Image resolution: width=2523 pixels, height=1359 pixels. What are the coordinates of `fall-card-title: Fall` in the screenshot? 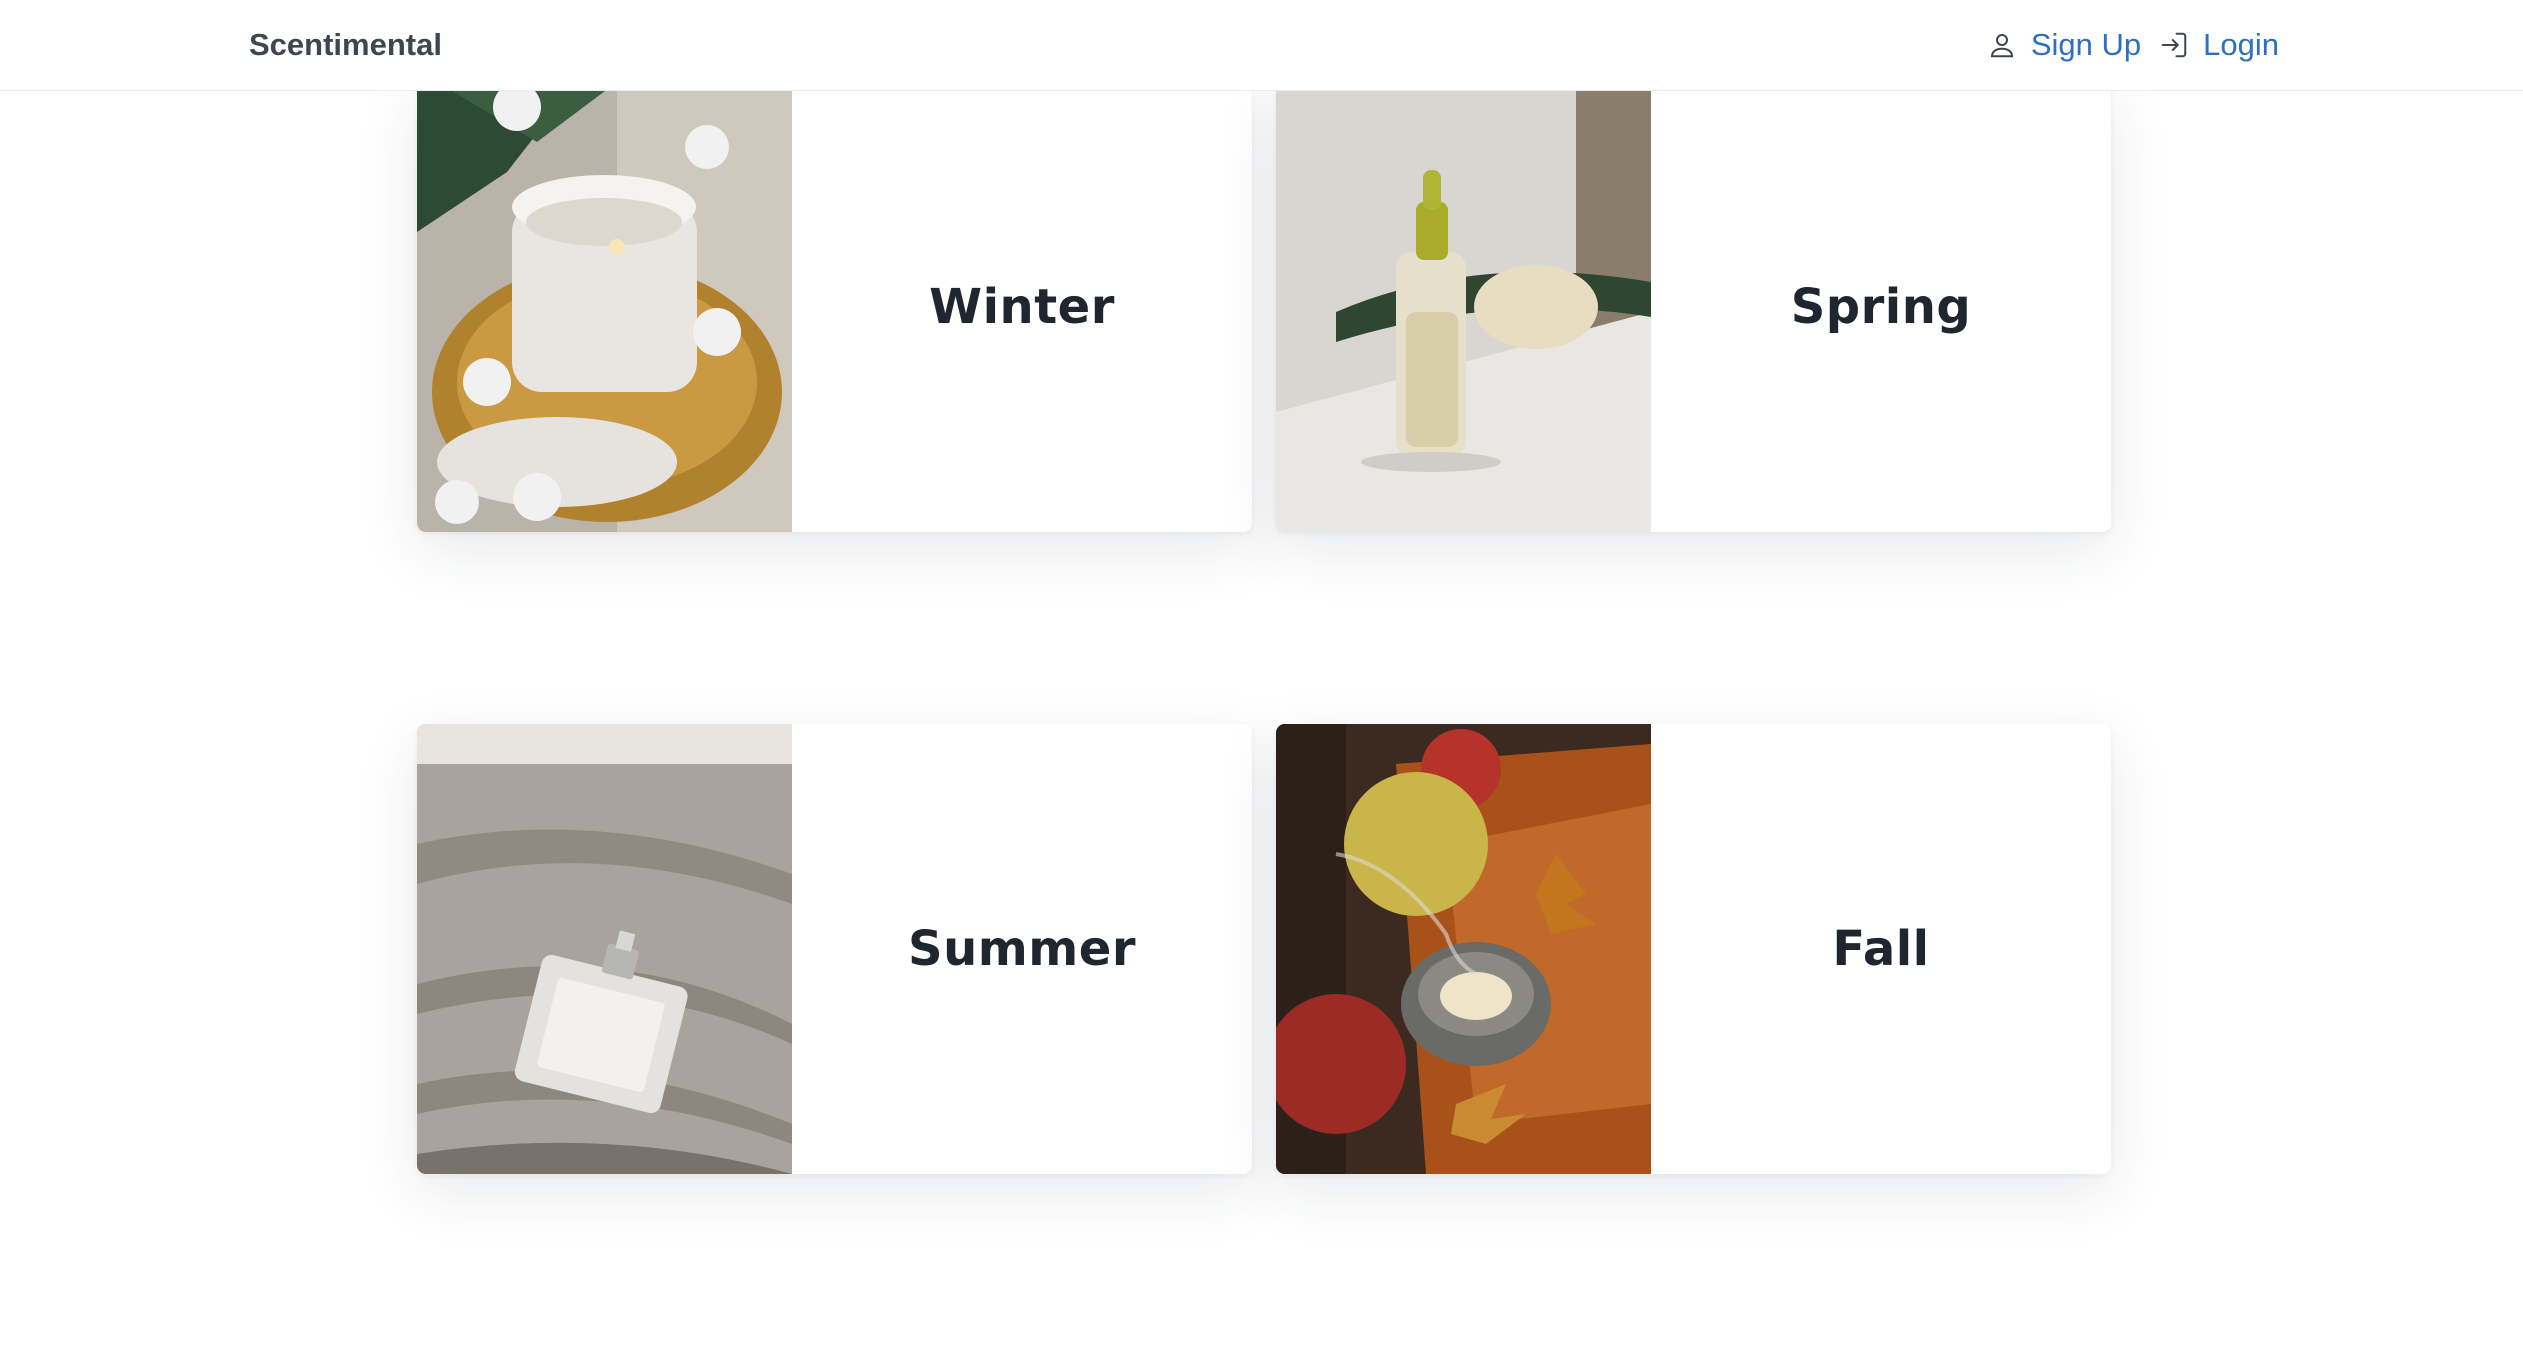 It's located at (1881, 949).